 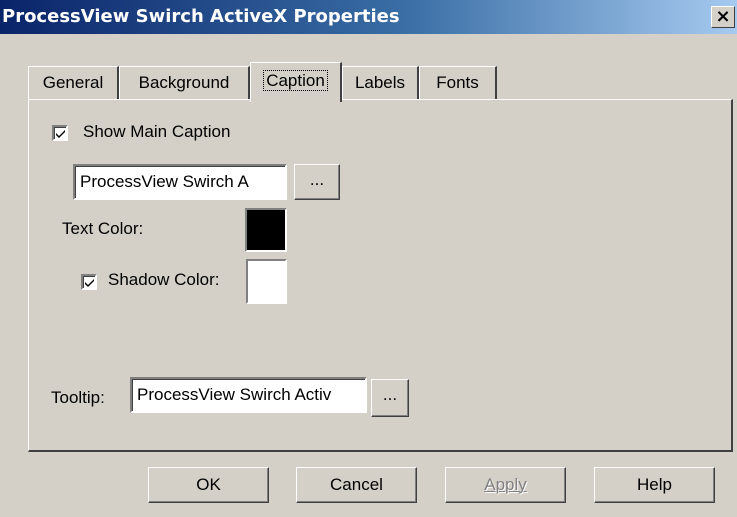 What do you see at coordinates (654, 485) in the screenshot?
I see `help-button: Help` at bounding box center [654, 485].